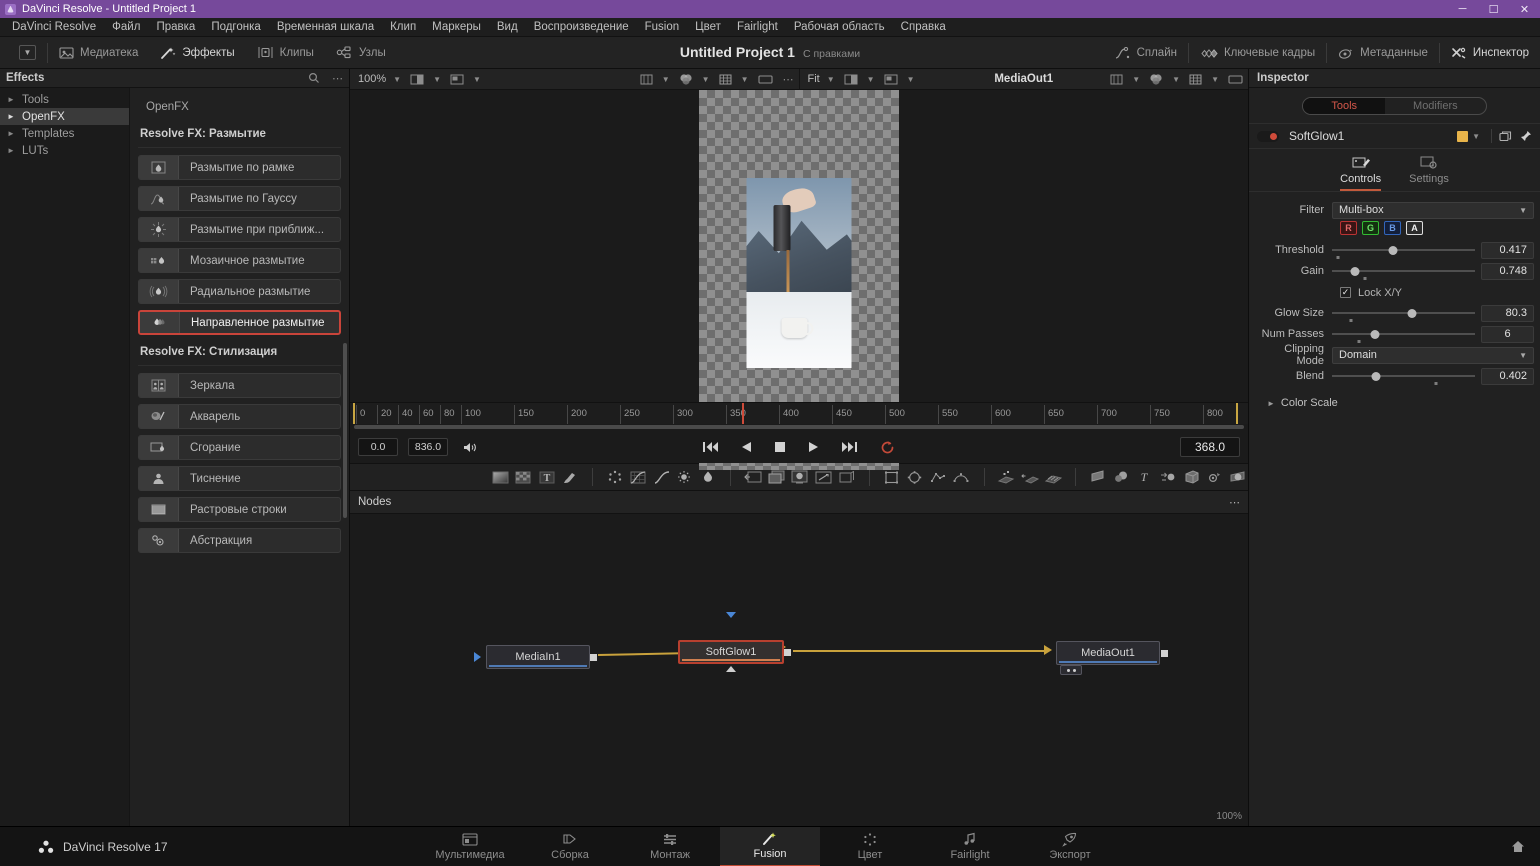 This screenshot has height=866, width=1540. Describe the element at coordinates (1403, 271) in the screenshot. I see `gain-slider` at that location.